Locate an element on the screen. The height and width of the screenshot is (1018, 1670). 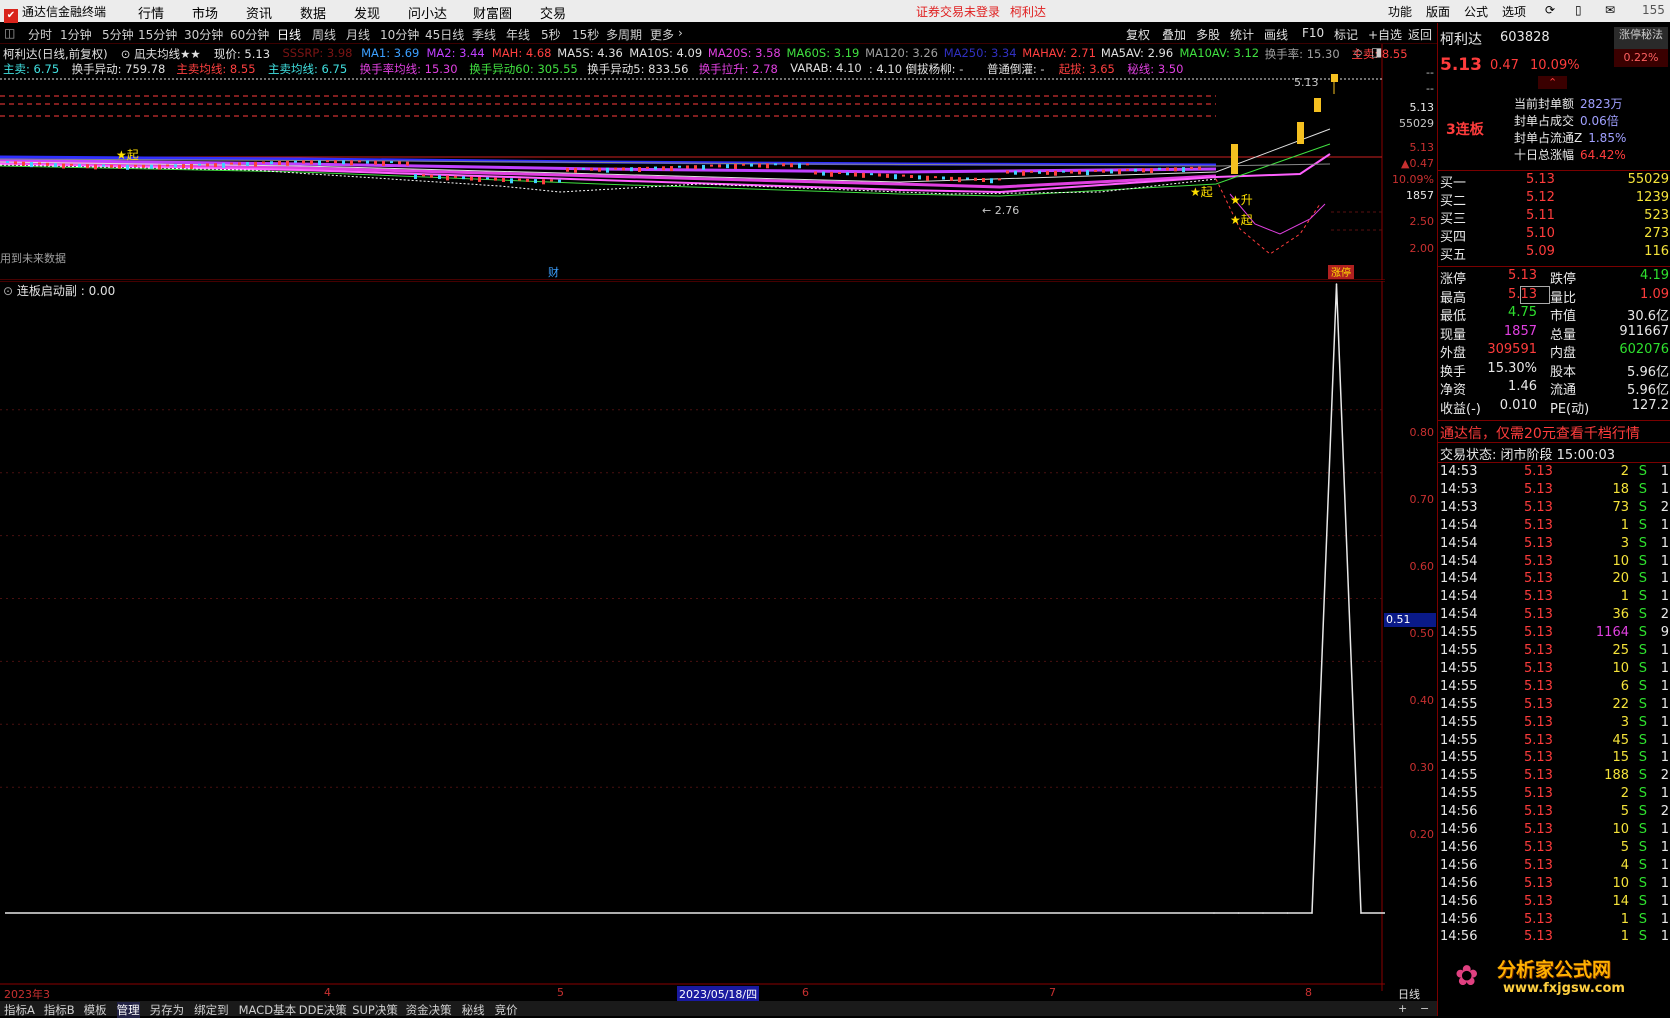
price-change: 0.47 is located at coordinates (1504, 65).